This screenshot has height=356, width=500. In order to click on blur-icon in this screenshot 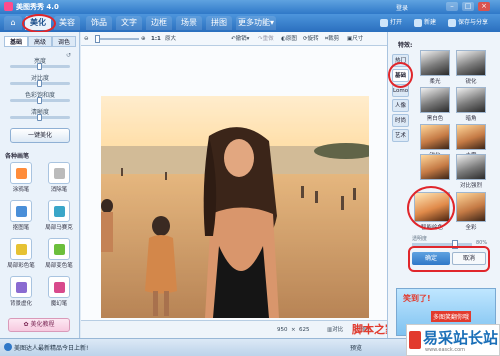, I will do `click(21, 287)`.